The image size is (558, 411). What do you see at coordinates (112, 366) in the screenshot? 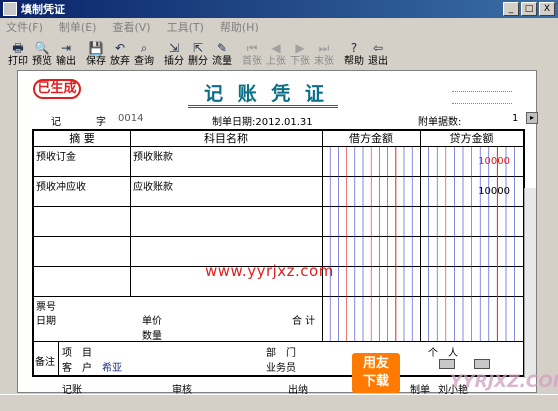
I see `customer-value: 希亚` at bounding box center [112, 366].